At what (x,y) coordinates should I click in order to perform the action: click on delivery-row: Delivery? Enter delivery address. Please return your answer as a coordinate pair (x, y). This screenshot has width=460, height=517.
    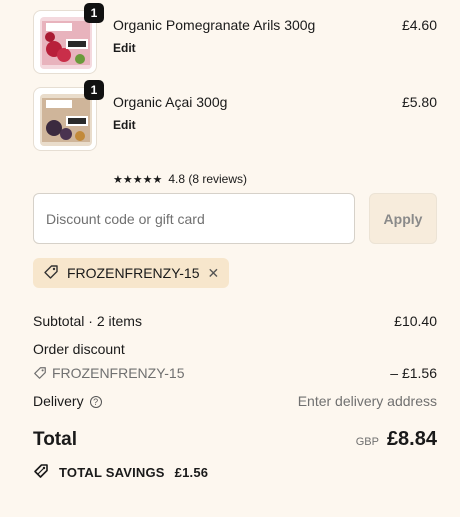
    Looking at the image, I should click on (235, 401).